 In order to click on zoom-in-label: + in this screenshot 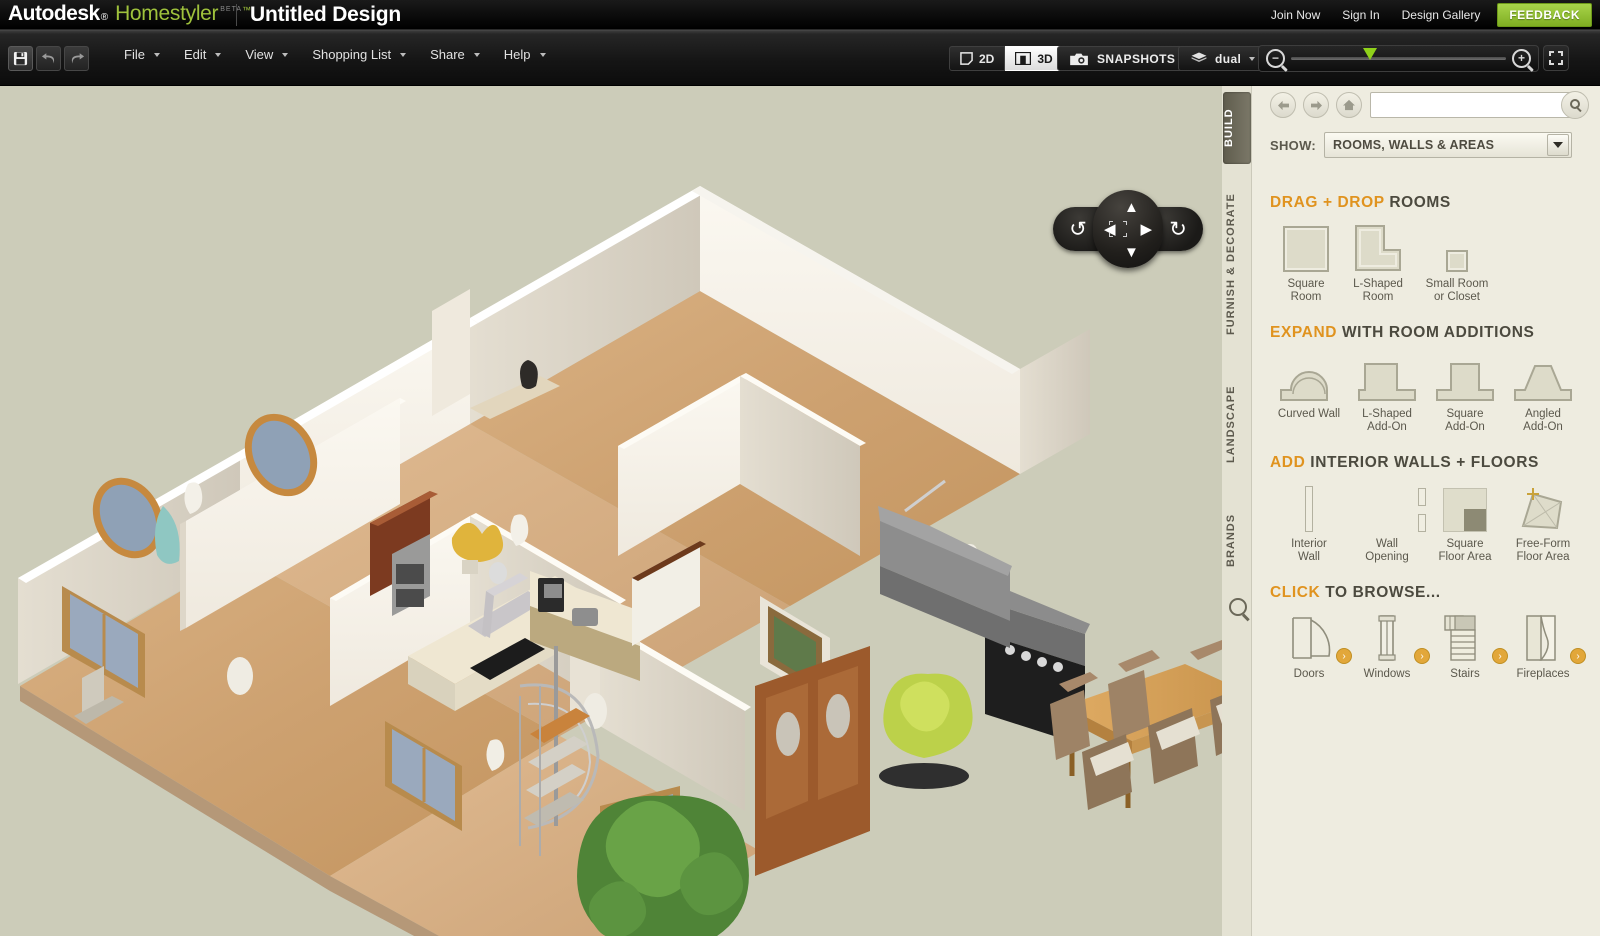, I will do `click(1521, 58)`.